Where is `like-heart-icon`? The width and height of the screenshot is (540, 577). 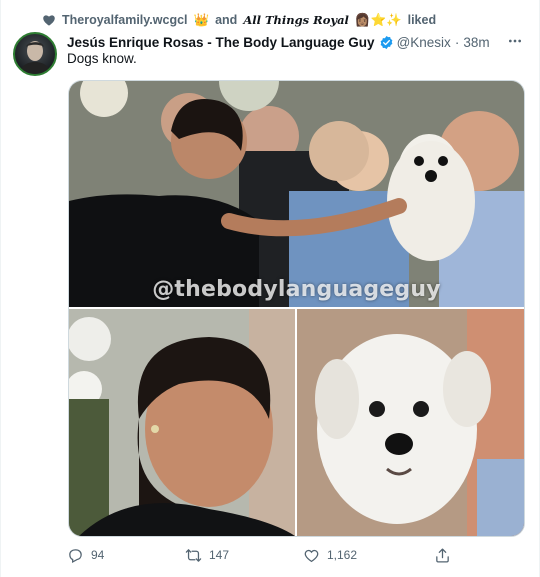 like-heart-icon is located at coordinates (311, 555).